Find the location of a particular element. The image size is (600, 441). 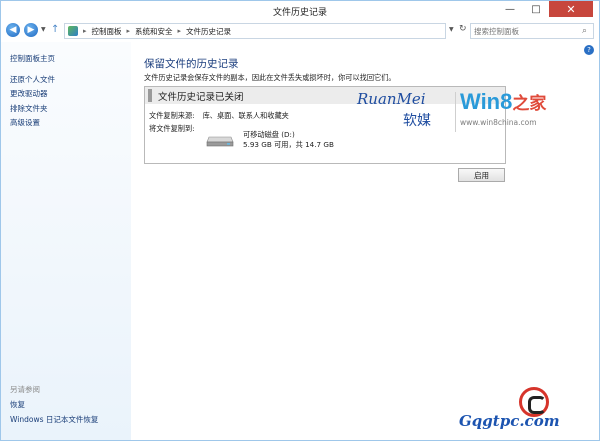

removable-drive-icon is located at coordinates (220, 141).